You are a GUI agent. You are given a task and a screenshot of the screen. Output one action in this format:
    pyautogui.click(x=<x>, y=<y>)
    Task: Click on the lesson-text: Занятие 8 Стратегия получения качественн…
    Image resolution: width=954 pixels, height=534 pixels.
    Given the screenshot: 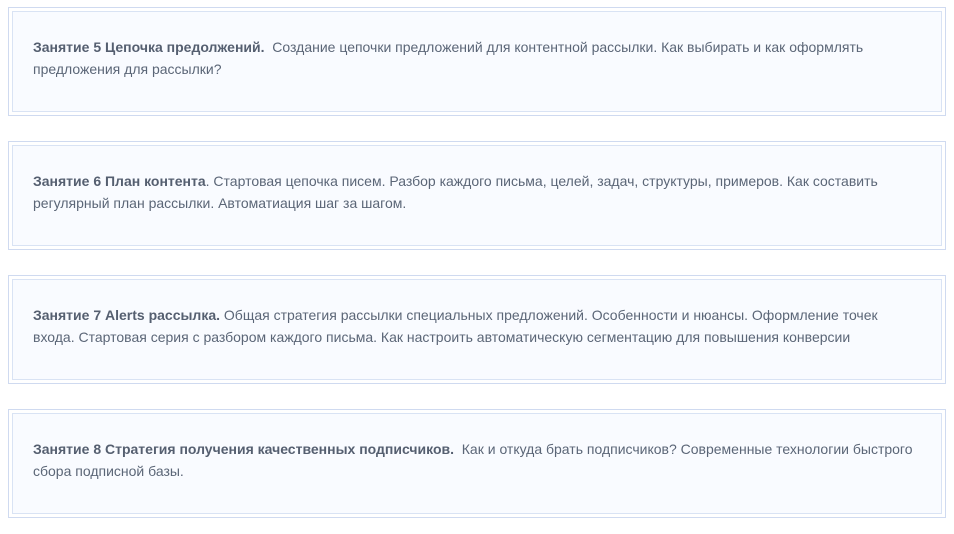 What is the action you would take?
    pyautogui.click(x=477, y=460)
    